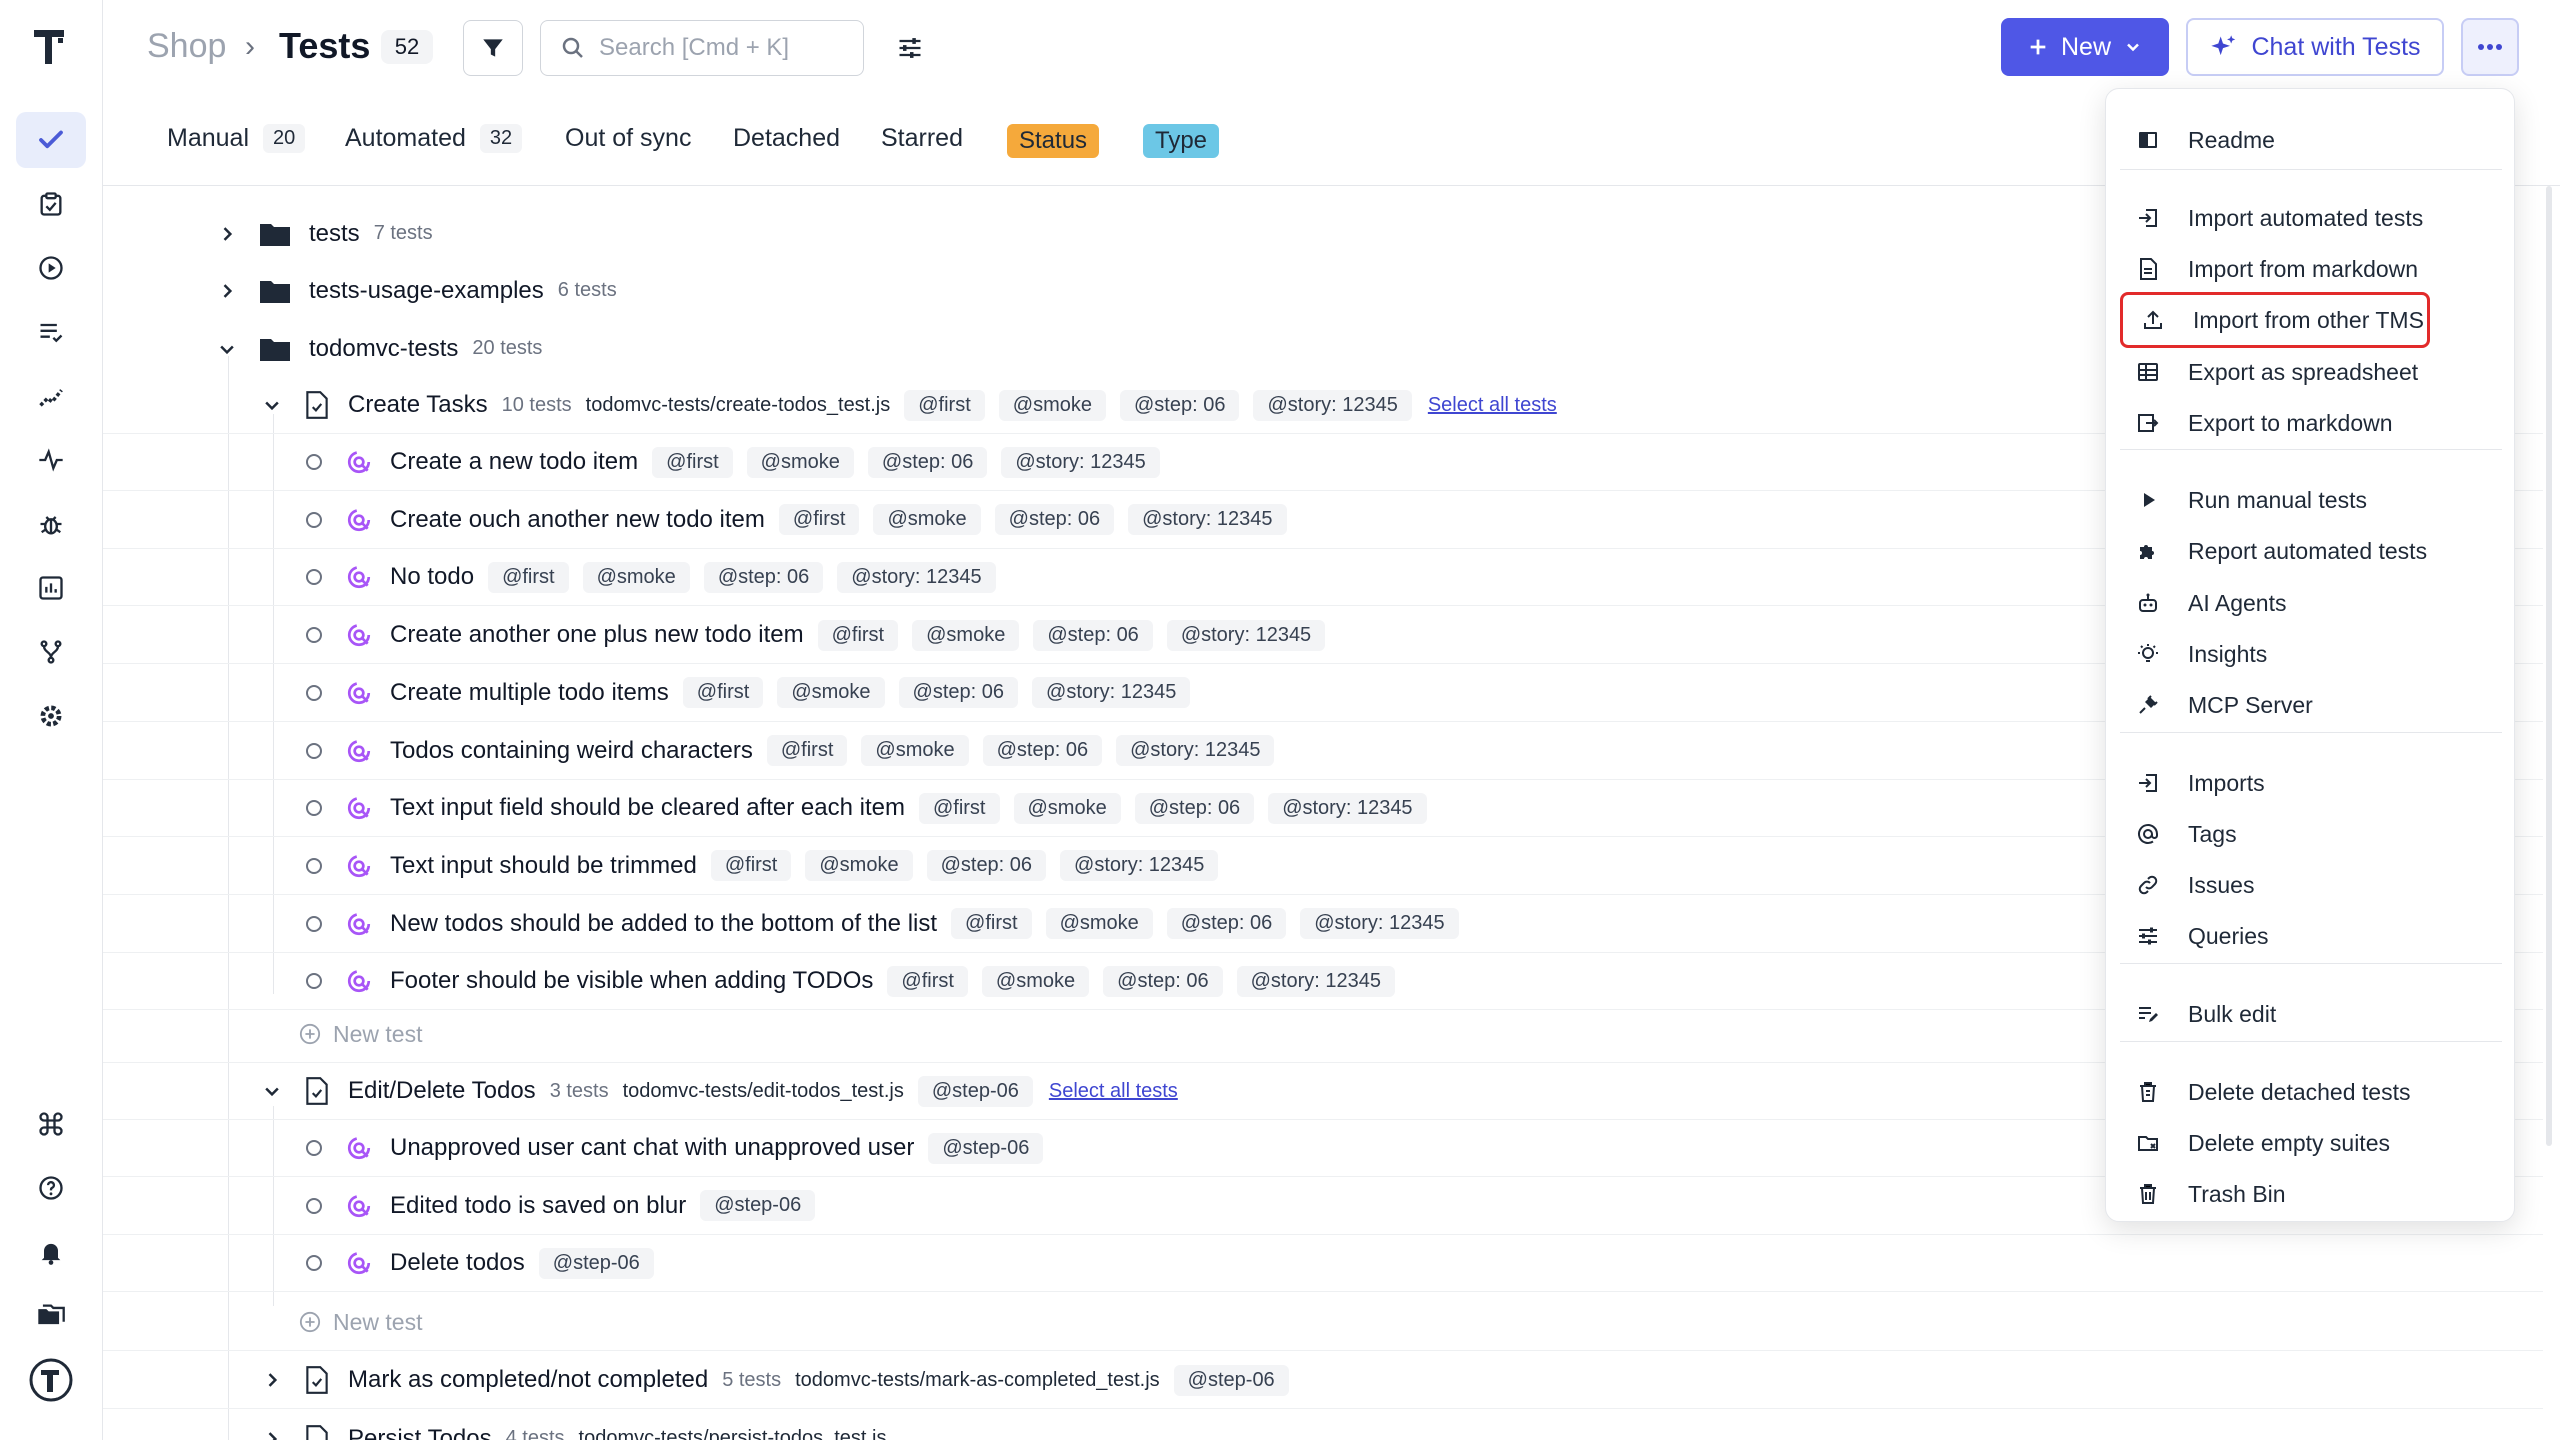 Image resolution: width=2560 pixels, height=1440 pixels. I want to click on menu-item-issues: Issues, so click(2311, 885).